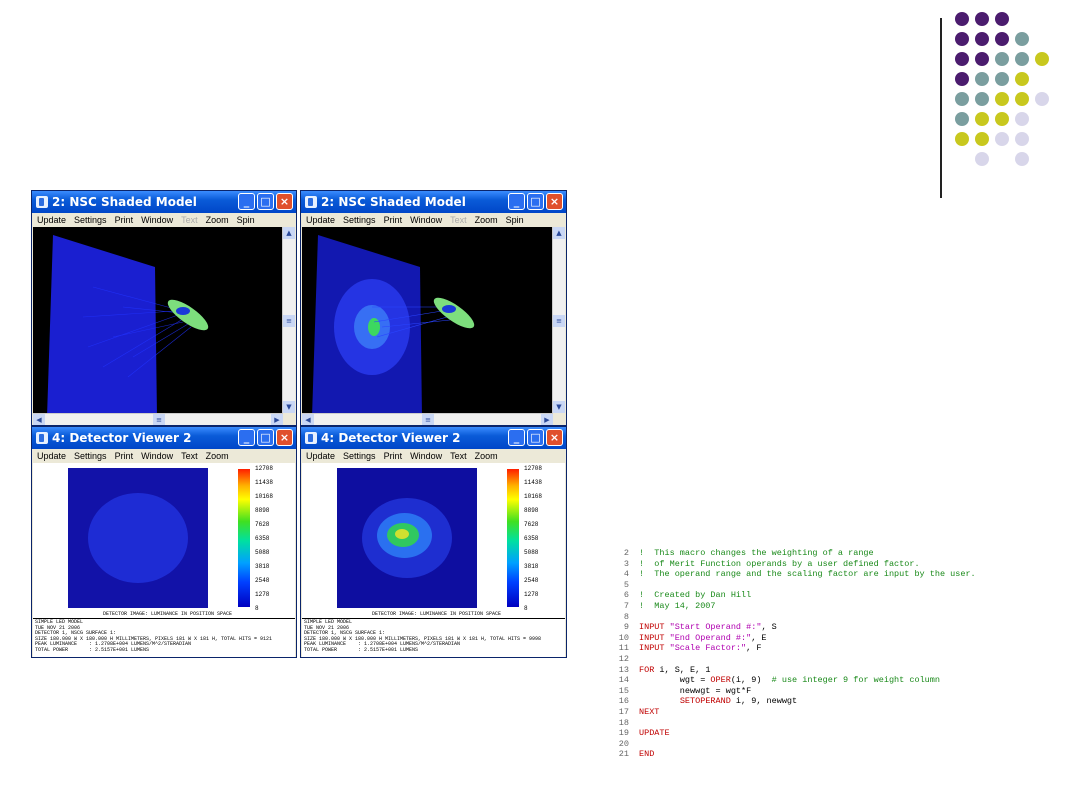 The width and height of the screenshot is (1080, 810). I want to click on code-token: newwgt = wgt*F, so click(695, 690).